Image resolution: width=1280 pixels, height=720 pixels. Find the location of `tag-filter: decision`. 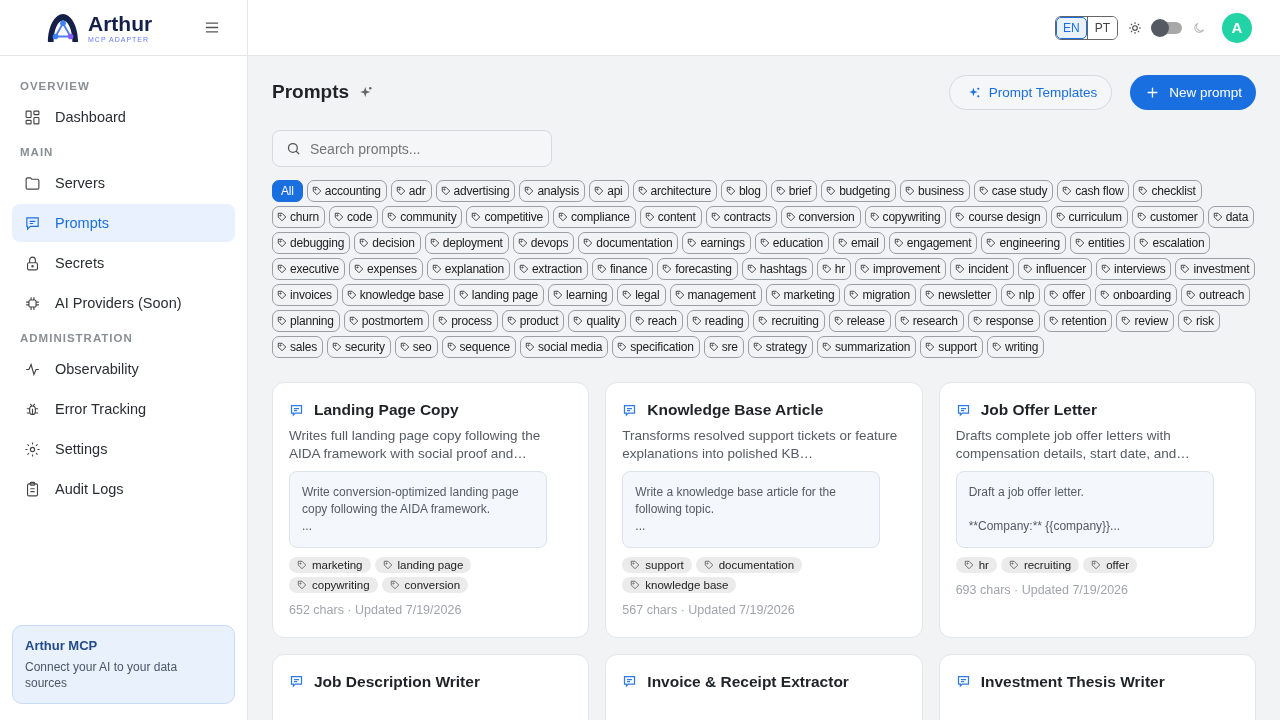

tag-filter: decision is located at coordinates (387, 243).